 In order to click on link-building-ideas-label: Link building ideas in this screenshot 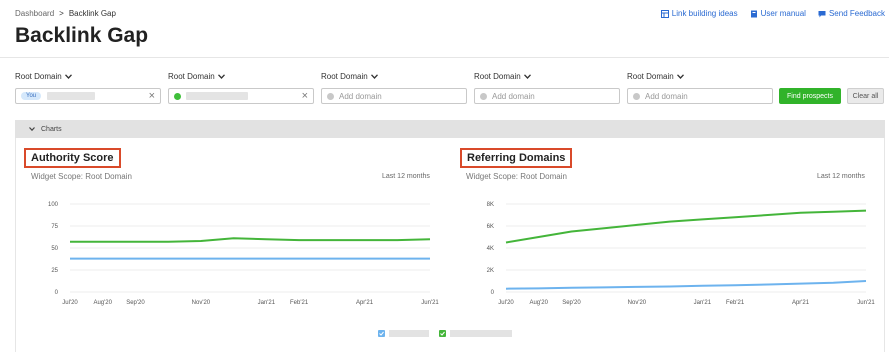, I will do `click(704, 13)`.